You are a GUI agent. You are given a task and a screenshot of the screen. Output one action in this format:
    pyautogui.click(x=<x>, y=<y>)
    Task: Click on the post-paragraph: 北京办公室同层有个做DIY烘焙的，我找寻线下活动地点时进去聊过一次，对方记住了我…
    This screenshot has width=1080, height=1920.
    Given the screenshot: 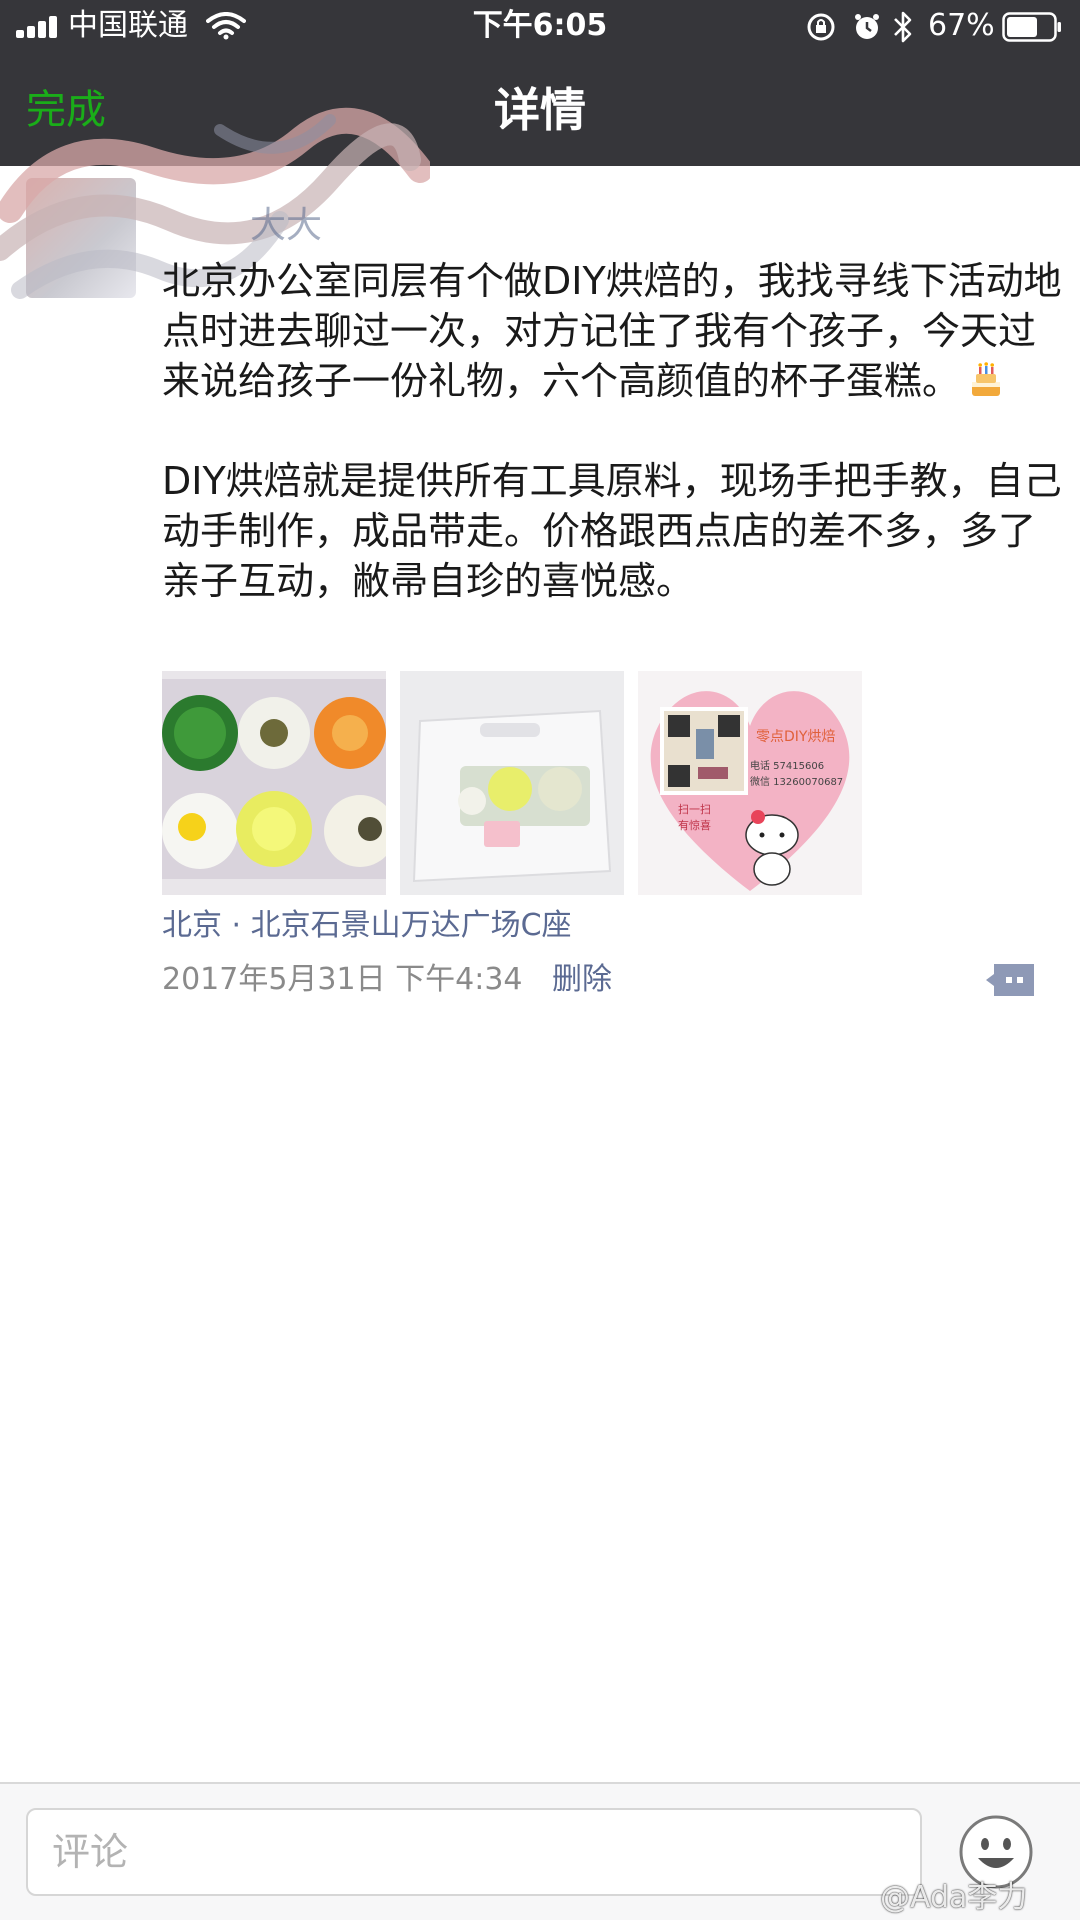 What is the action you would take?
    pyautogui.click(x=612, y=331)
    